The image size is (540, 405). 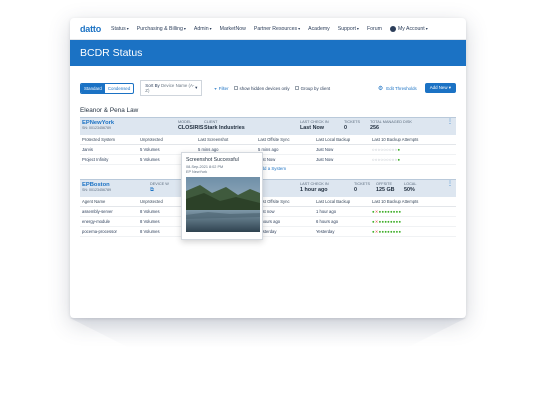 I want to click on offsite-col: OFFSITE 125 GB, so click(x=388, y=188).